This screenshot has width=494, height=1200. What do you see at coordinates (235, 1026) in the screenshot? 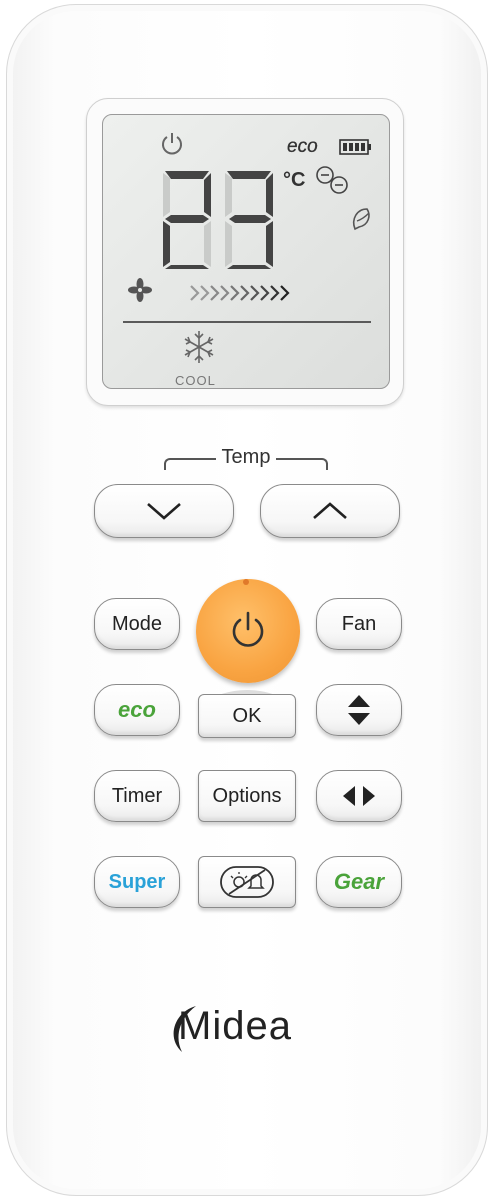
I see `brand-logo: Midea` at bounding box center [235, 1026].